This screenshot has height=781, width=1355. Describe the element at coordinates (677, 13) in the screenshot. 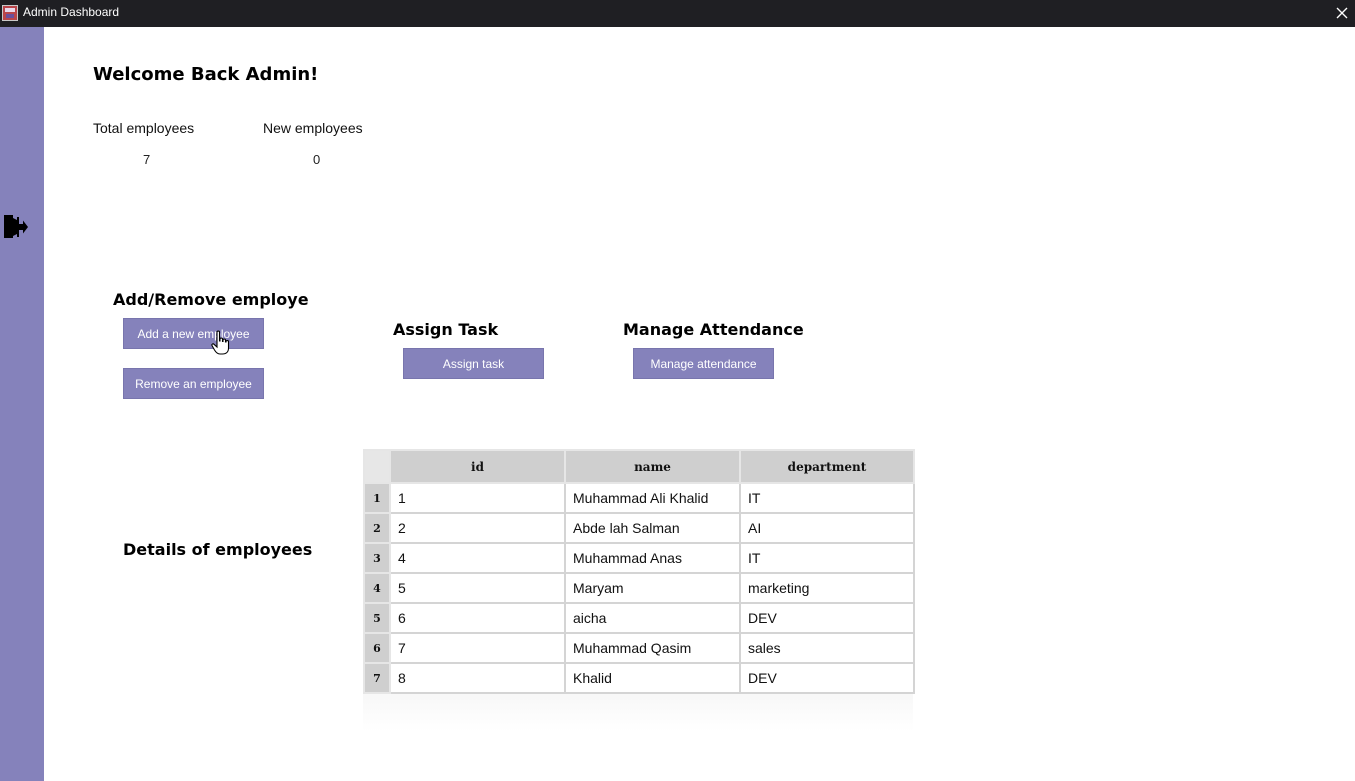

I see `title-bar: Admin Dashboard` at that location.